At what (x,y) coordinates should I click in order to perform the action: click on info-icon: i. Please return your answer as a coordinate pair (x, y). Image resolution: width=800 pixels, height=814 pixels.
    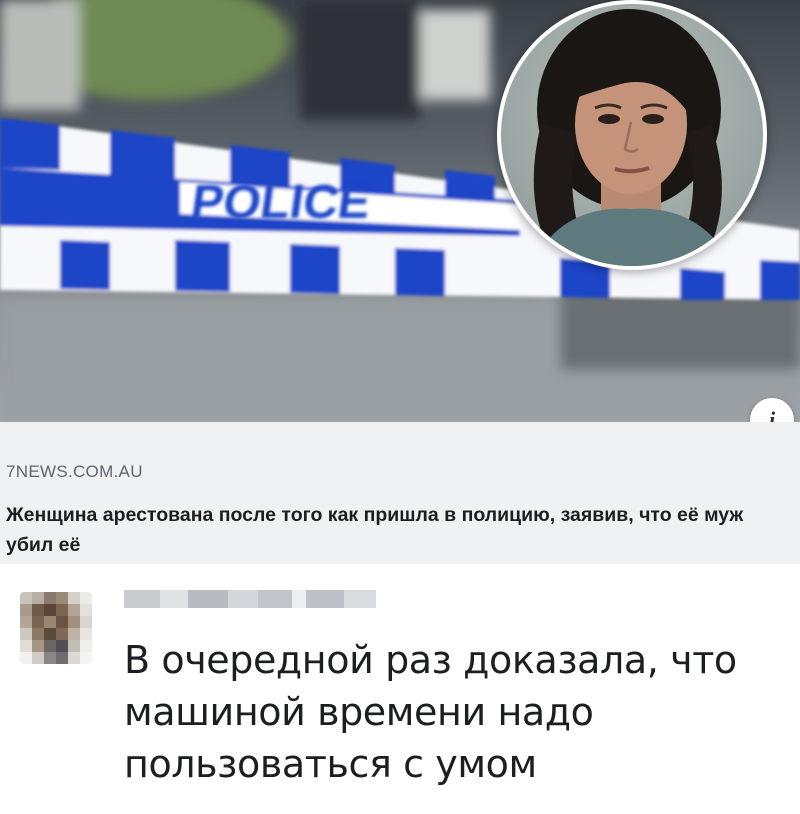
    Looking at the image, I should click on (772, 414).